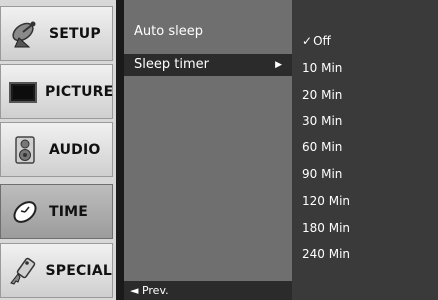 This screenshot has height=300, width=438. What do you see at coordinates (367, 201) in the screenshot?
I see `option-120-min: 120 Min` at bounding box center [367, 201].